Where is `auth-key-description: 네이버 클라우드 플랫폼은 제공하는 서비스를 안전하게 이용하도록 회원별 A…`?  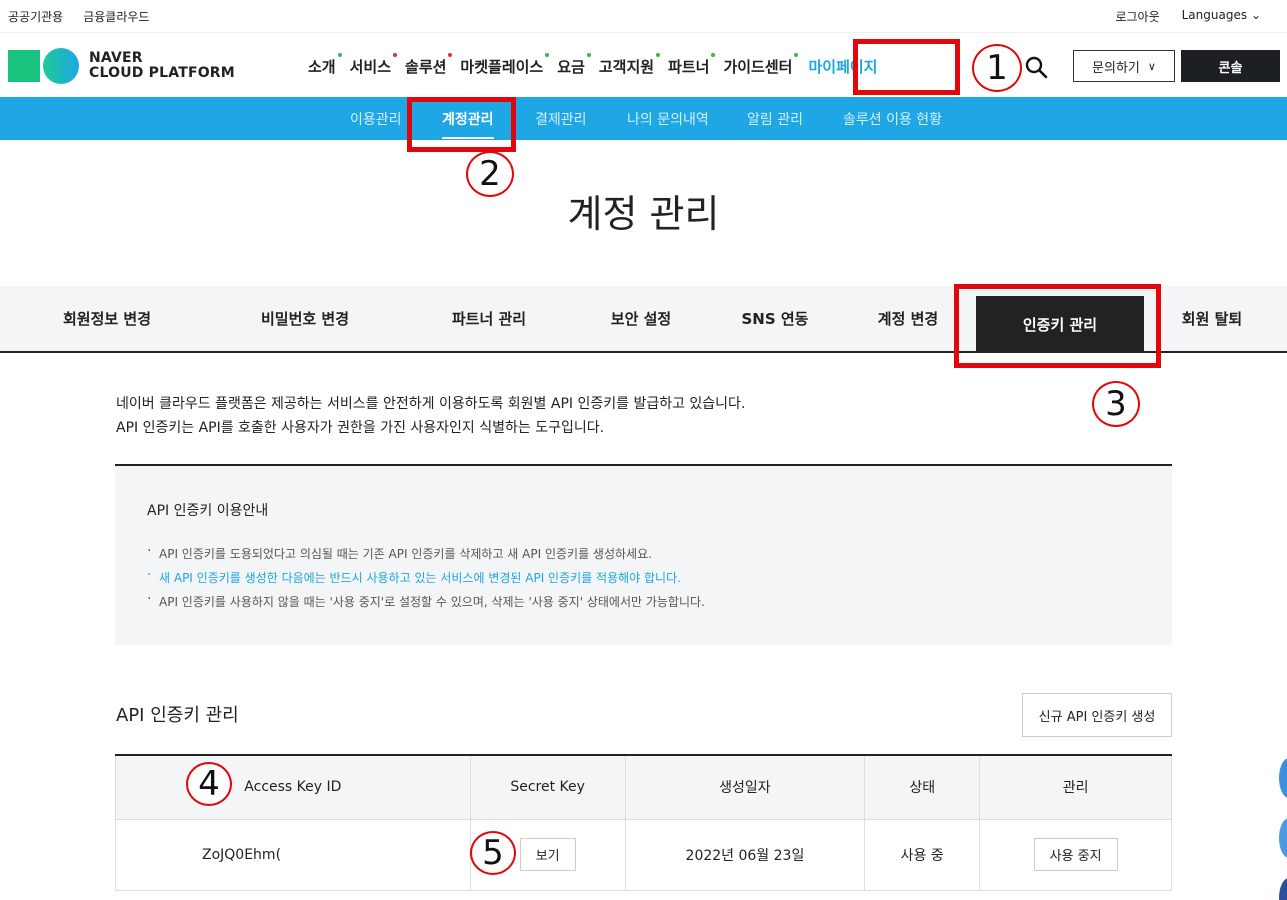 auth-key-description: 네이버 클라우드 플랫폼은 제공하는 서비스를 안전하게 이용하도록 회원별 A… is located at coordinates (430, 416).